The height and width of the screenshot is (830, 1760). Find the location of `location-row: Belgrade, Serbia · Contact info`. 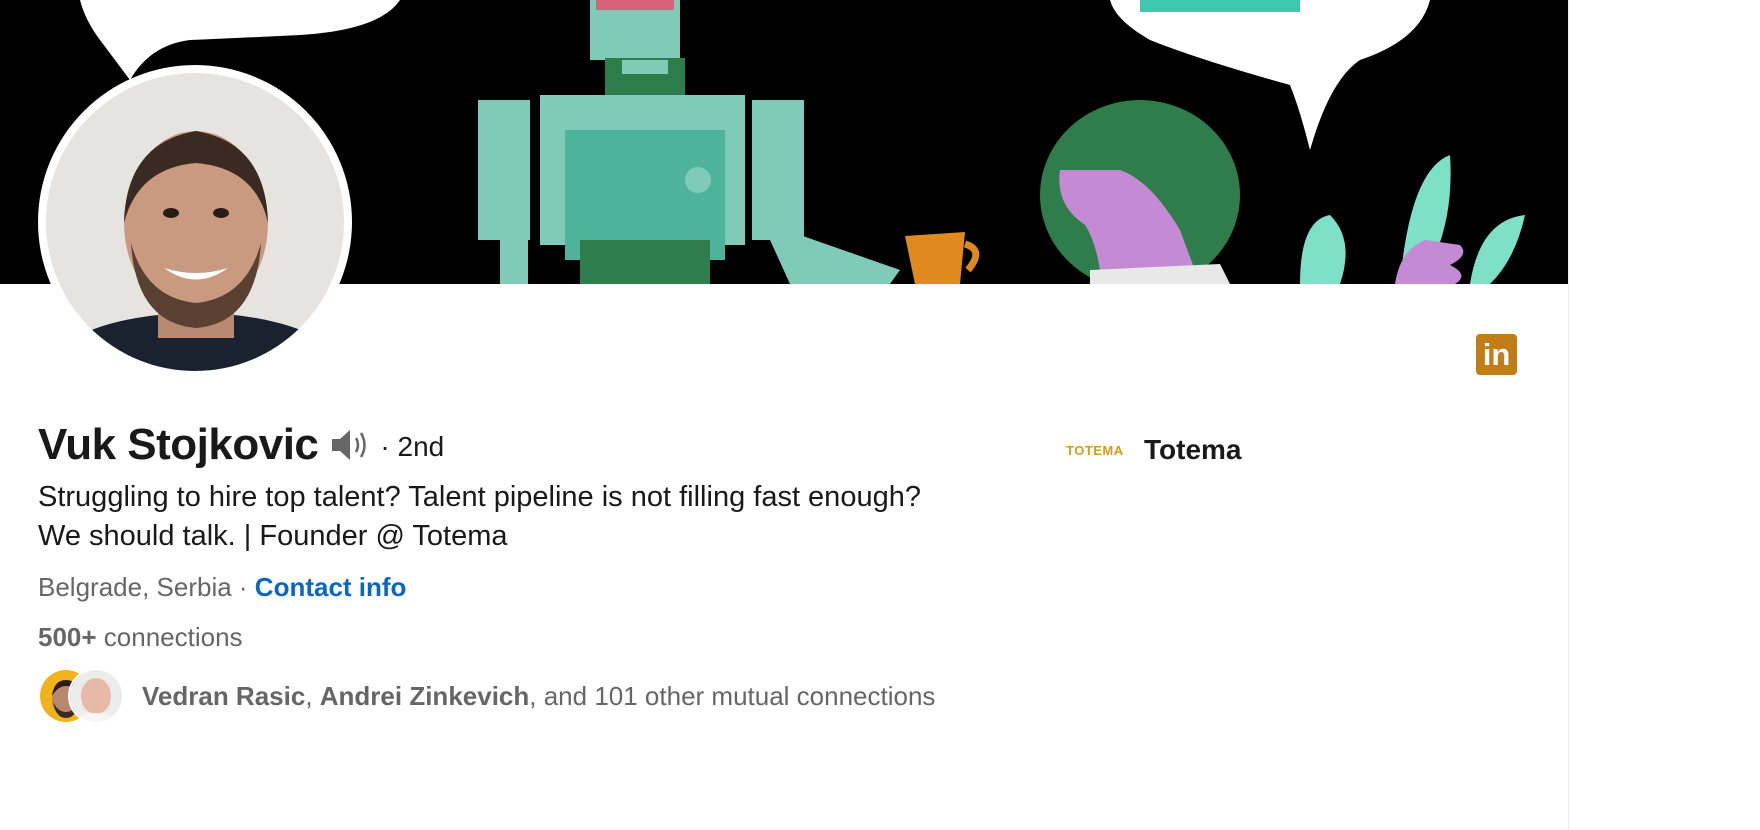

location-row: Belgrade, Serbia · Contact info is located at coordinates (222, 587).